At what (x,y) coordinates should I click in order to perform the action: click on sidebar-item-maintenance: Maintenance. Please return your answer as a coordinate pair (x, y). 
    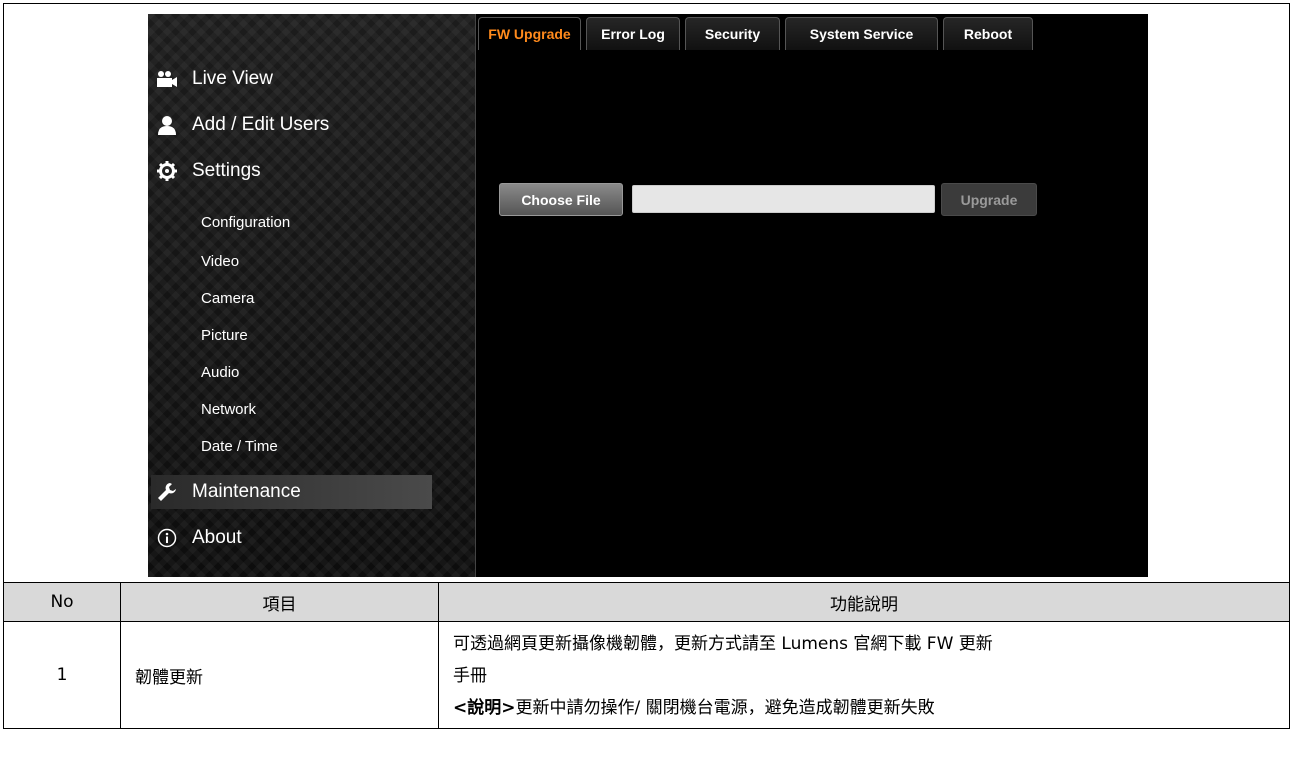
    Looking at the image, I should click on (291, 492).